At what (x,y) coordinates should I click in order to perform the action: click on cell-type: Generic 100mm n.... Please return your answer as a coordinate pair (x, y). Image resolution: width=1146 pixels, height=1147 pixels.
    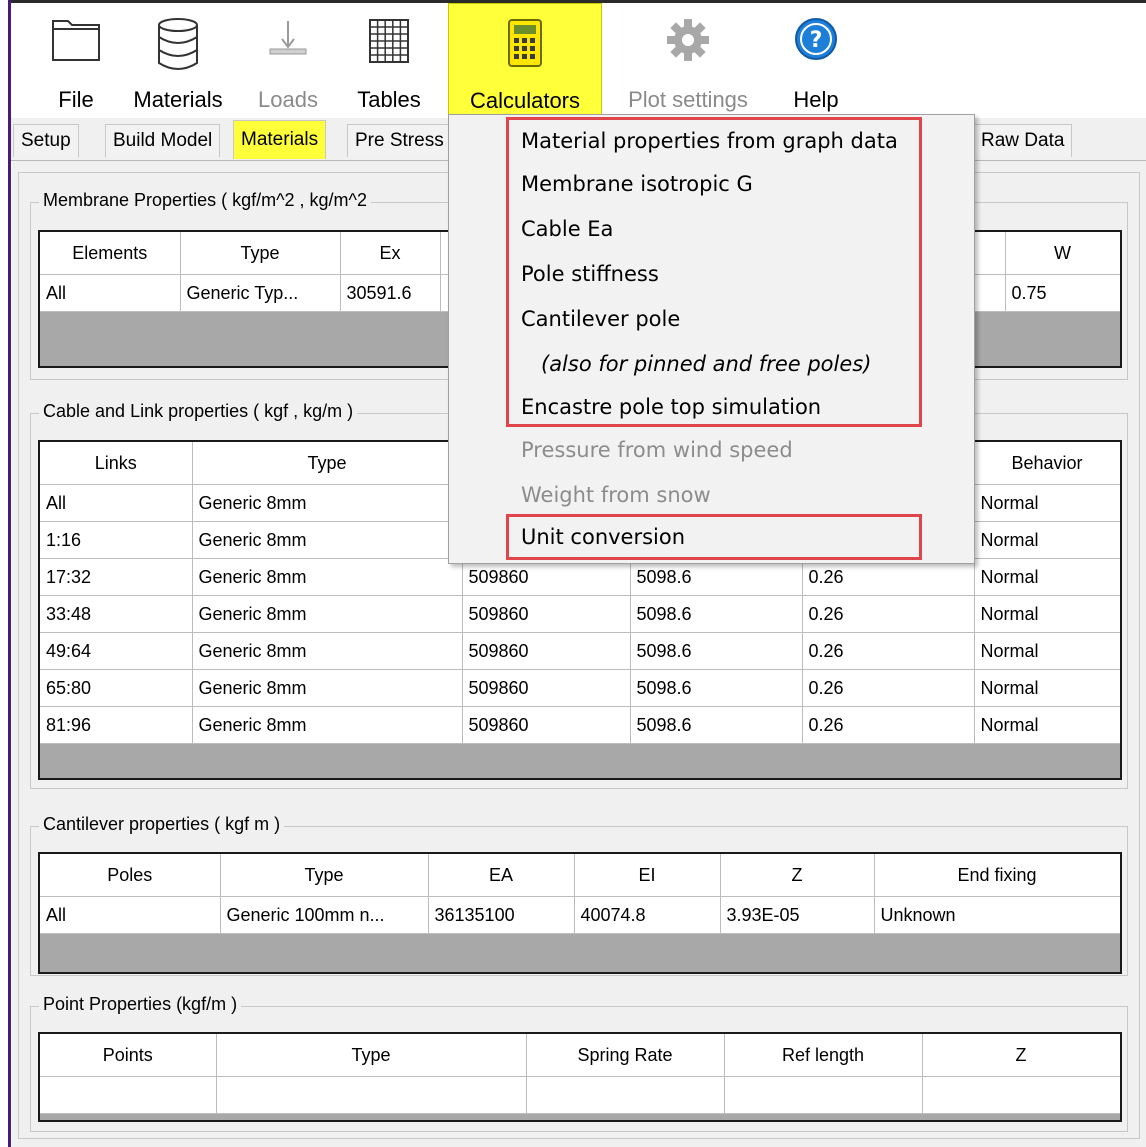
    Looking at the image, I should click on (324, 915).